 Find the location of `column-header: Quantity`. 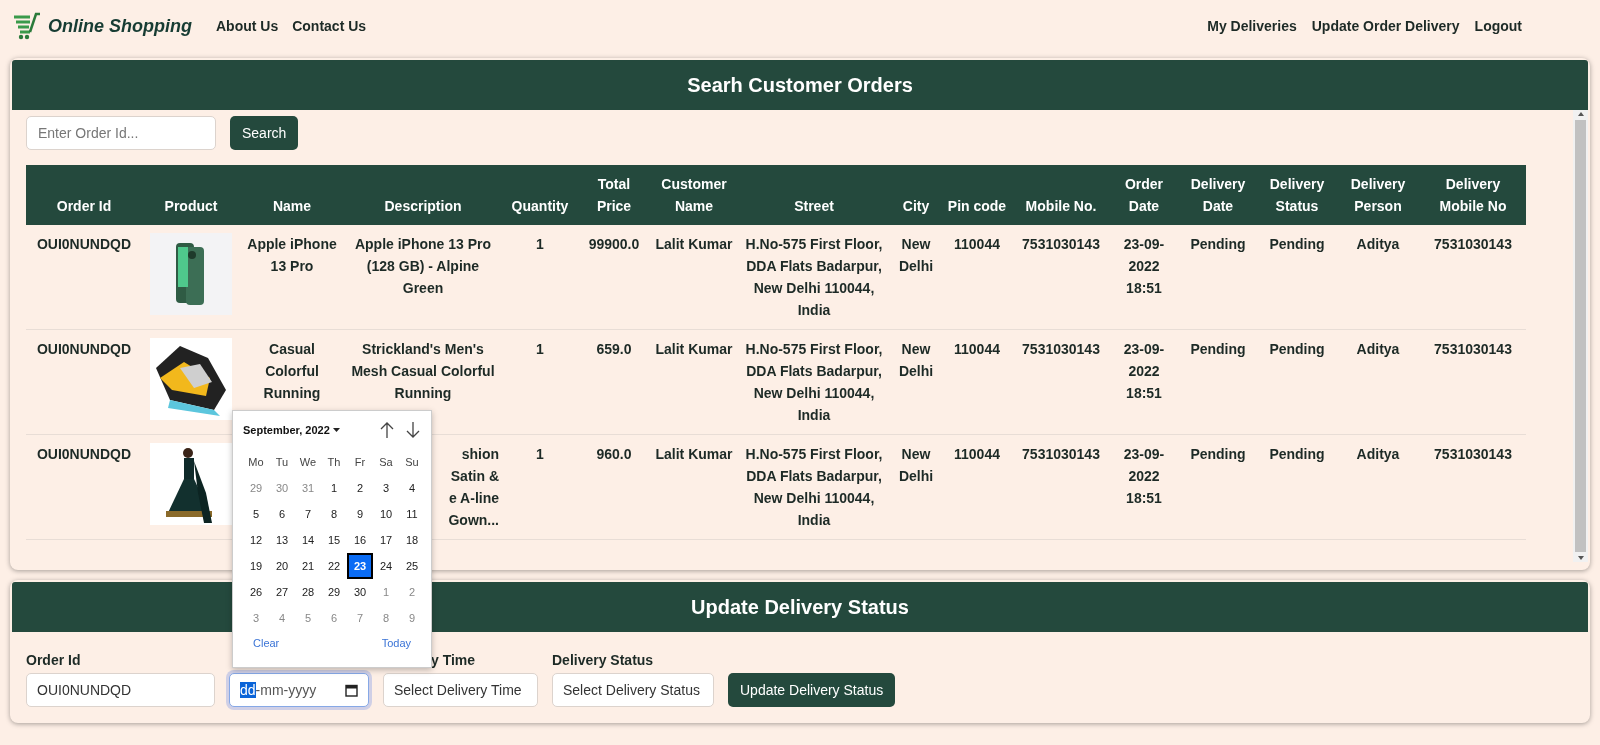

column-header: Quantity is located at coordinates (540, 195).